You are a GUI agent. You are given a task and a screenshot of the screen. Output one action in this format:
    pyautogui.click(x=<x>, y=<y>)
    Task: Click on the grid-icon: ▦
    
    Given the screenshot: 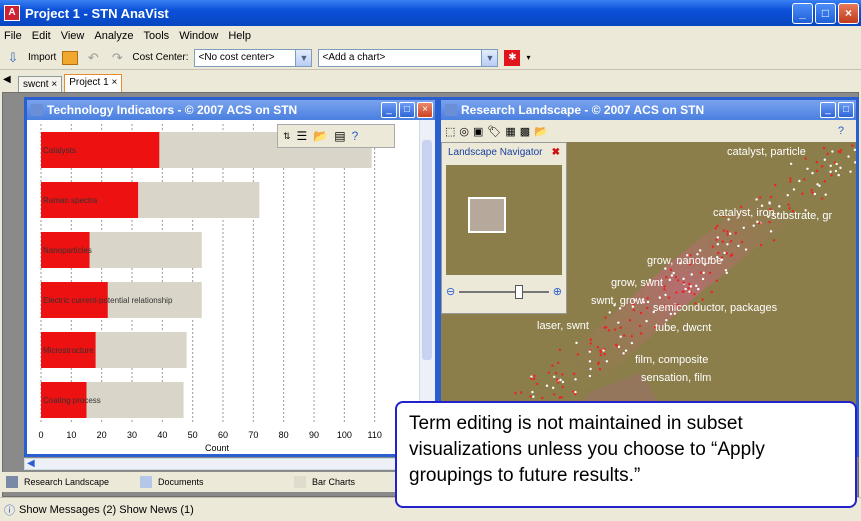 What is the action you would take?
    pyautogui.click(x=510, y=131)
    